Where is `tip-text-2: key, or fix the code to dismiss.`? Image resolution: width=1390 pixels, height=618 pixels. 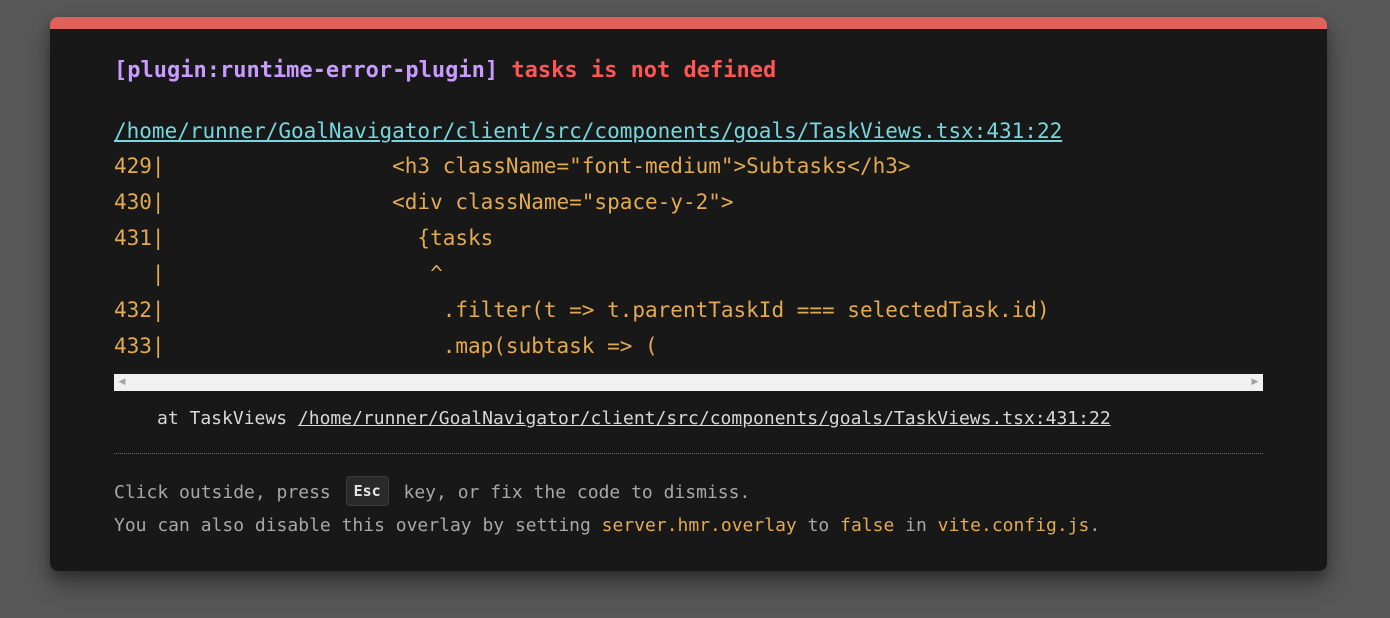
tip-text-2: key, or fix the code to dismiss. is located at coordinates (571, 492).